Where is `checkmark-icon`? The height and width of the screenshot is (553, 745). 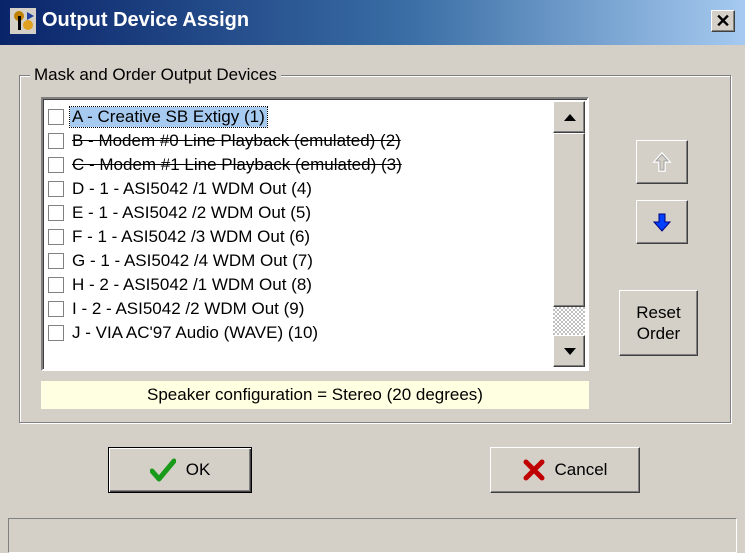 checkmark-icon is located at coordinates (162, 470).